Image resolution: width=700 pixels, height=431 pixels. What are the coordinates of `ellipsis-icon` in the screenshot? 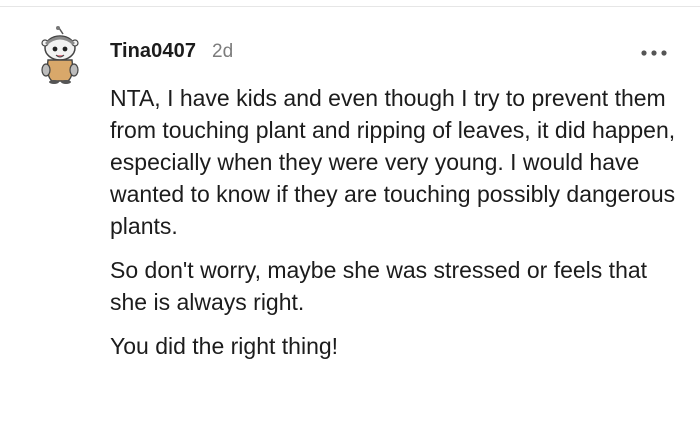 It's located at (654, 53).